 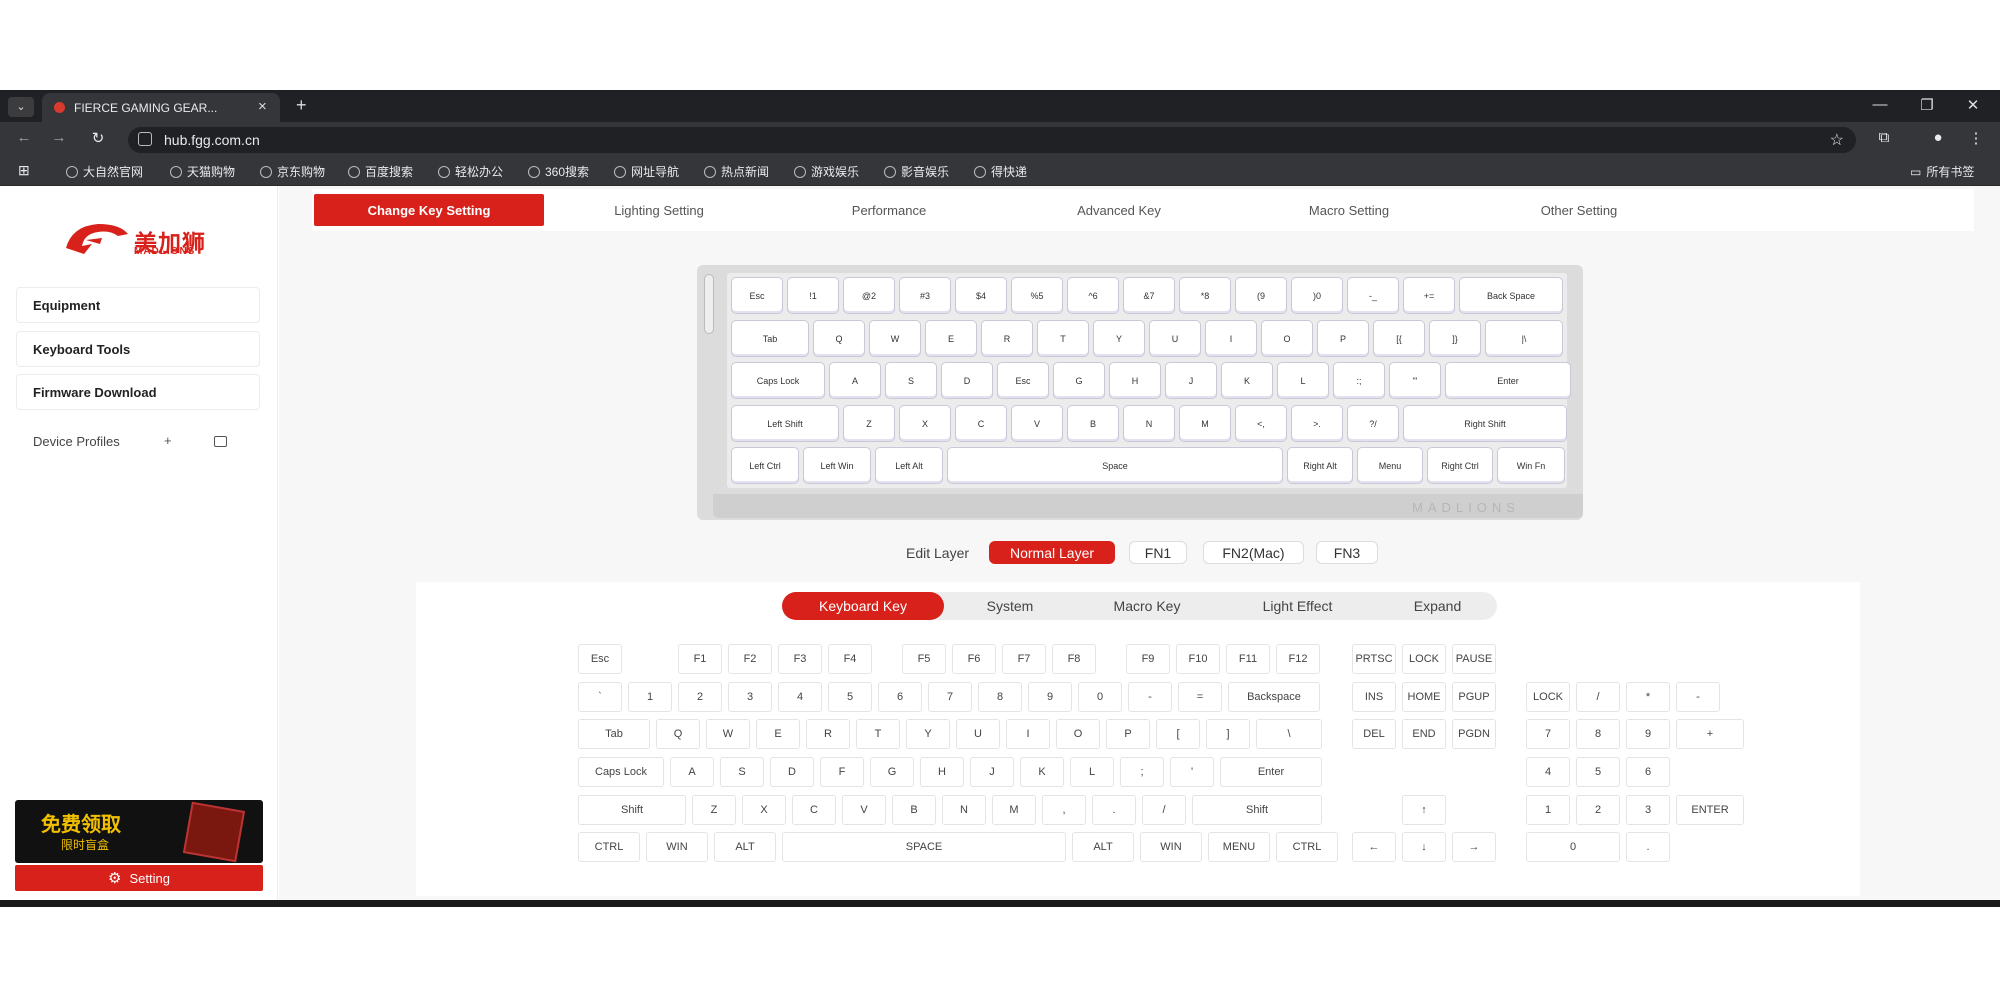 What do you see at coordinates (742, 772) in the screenshot?
I see `assign-key: S` at bounding box center [742, 772].